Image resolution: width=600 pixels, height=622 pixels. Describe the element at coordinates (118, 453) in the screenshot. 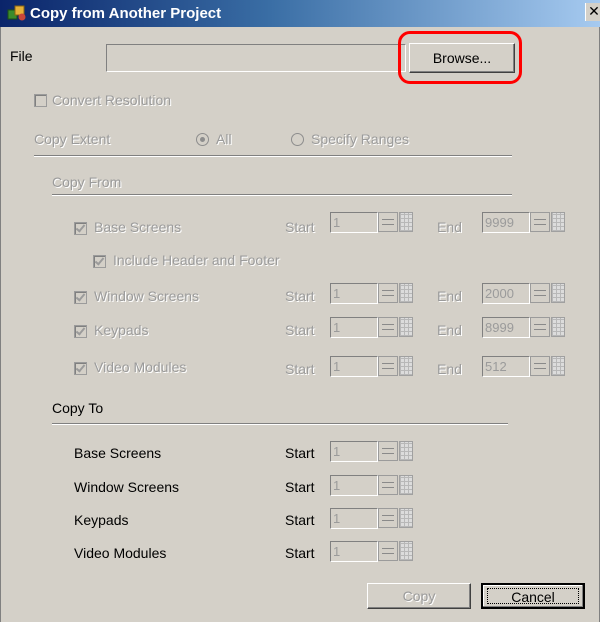

I see `to-base-screens-label: Base Screens` at that location.